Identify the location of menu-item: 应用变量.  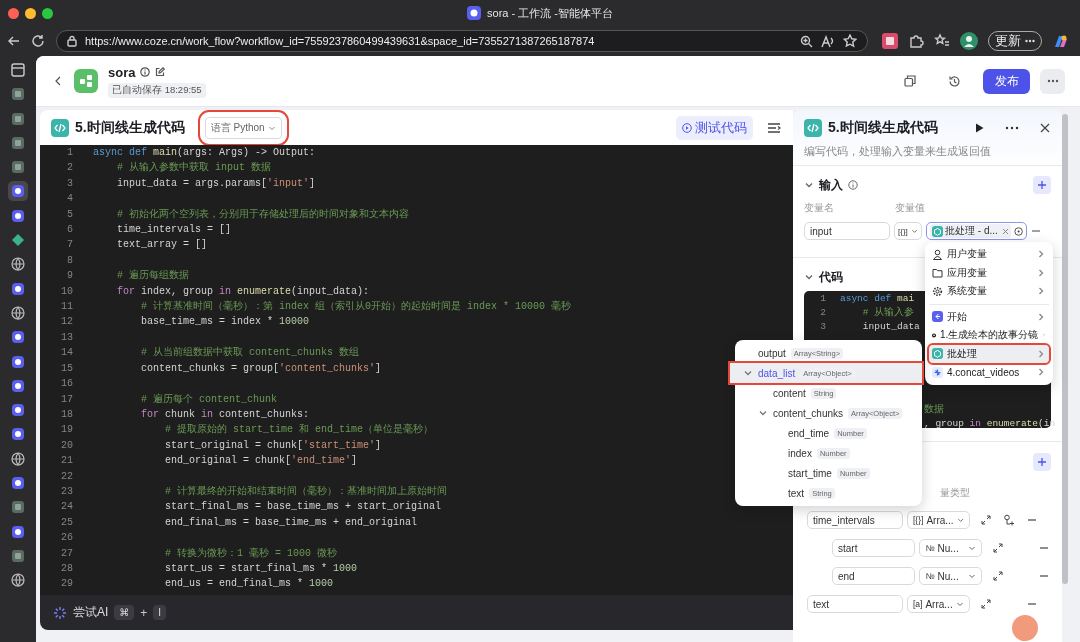
(989, 272).